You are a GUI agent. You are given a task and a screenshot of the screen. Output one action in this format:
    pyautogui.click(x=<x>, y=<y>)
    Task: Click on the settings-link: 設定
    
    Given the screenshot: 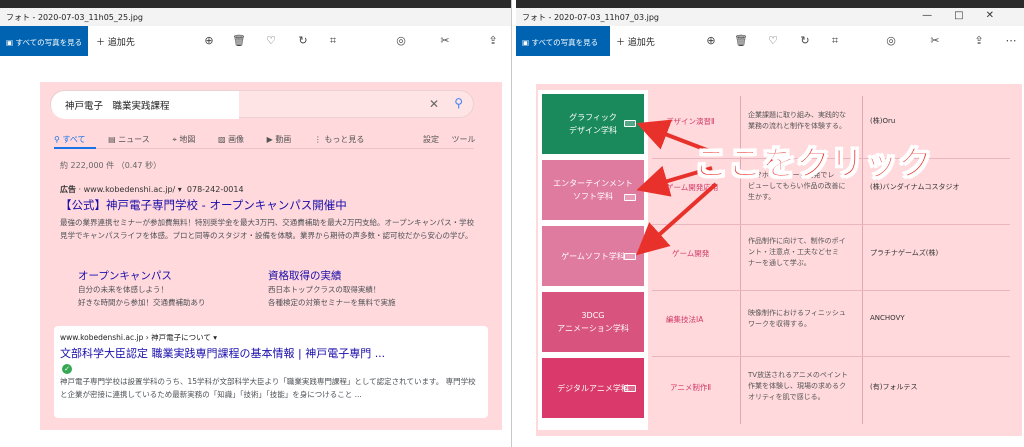 What is the action you would take?
    pyautogui.click(x=431, y=139)
    